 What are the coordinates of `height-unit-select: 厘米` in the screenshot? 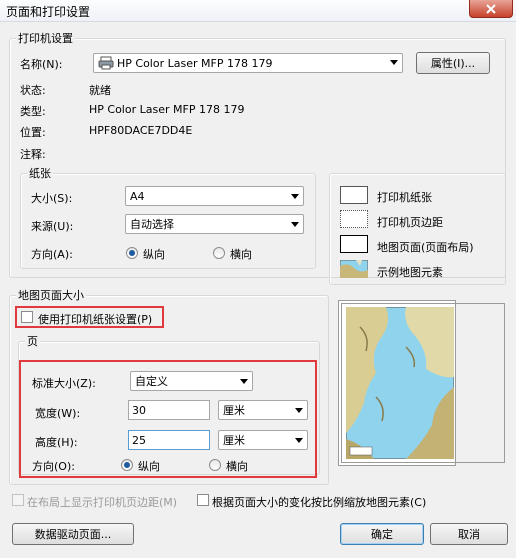 It's located at (263, 440).